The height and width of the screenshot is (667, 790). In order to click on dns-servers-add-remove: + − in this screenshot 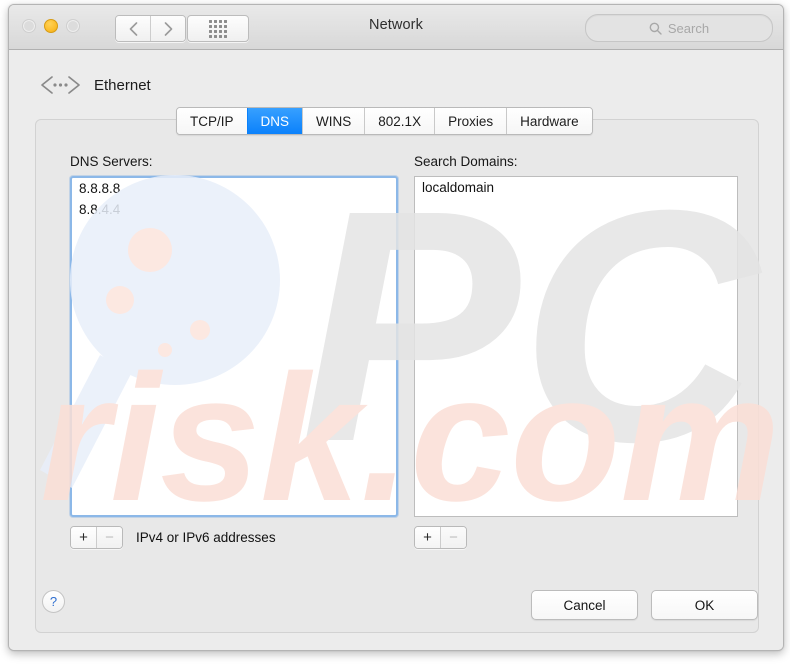, I will do `click(96, 537)`.